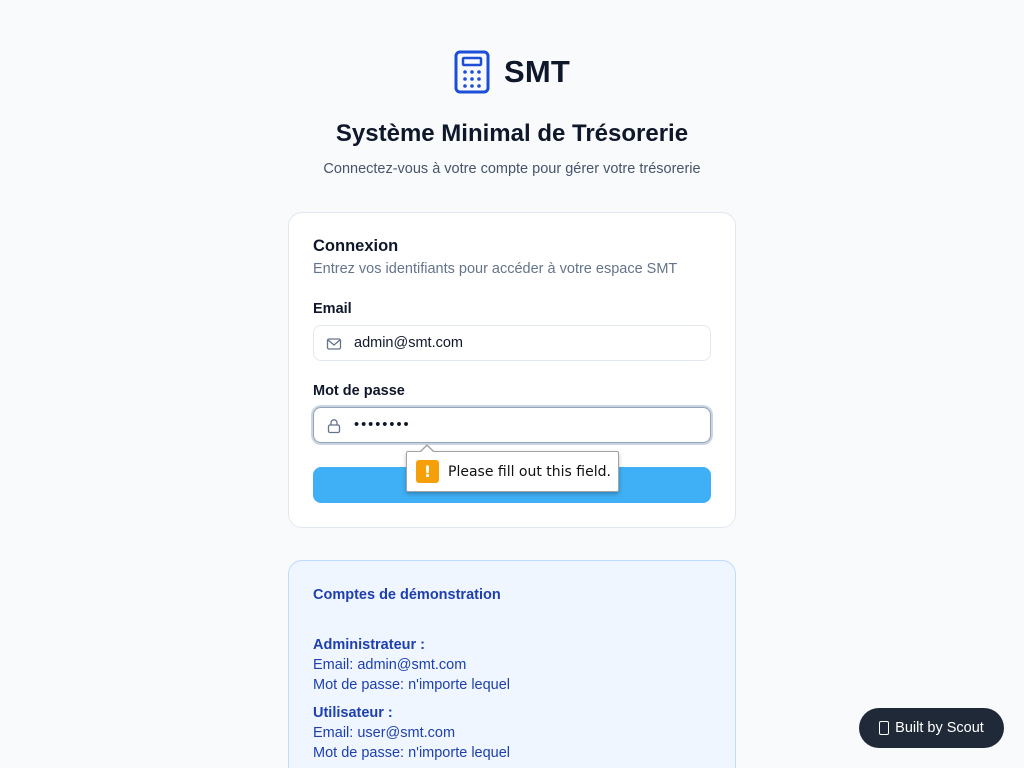  Describe the element at coordinates (356, 246) in the screenshot. I see `login-title: Connexion` at that location.